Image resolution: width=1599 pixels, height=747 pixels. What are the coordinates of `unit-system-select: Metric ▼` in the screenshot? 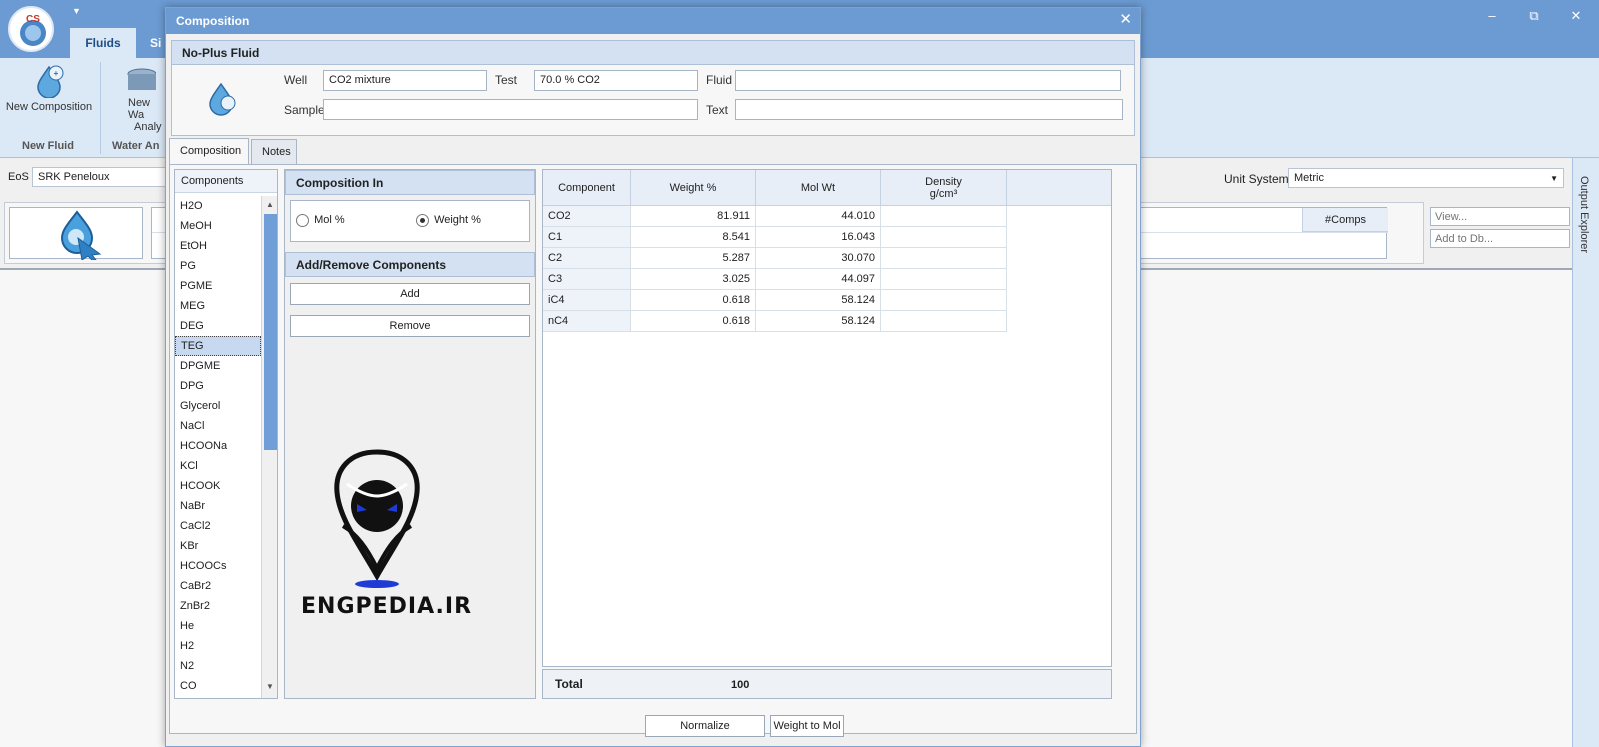 It's located at (1426, 178).